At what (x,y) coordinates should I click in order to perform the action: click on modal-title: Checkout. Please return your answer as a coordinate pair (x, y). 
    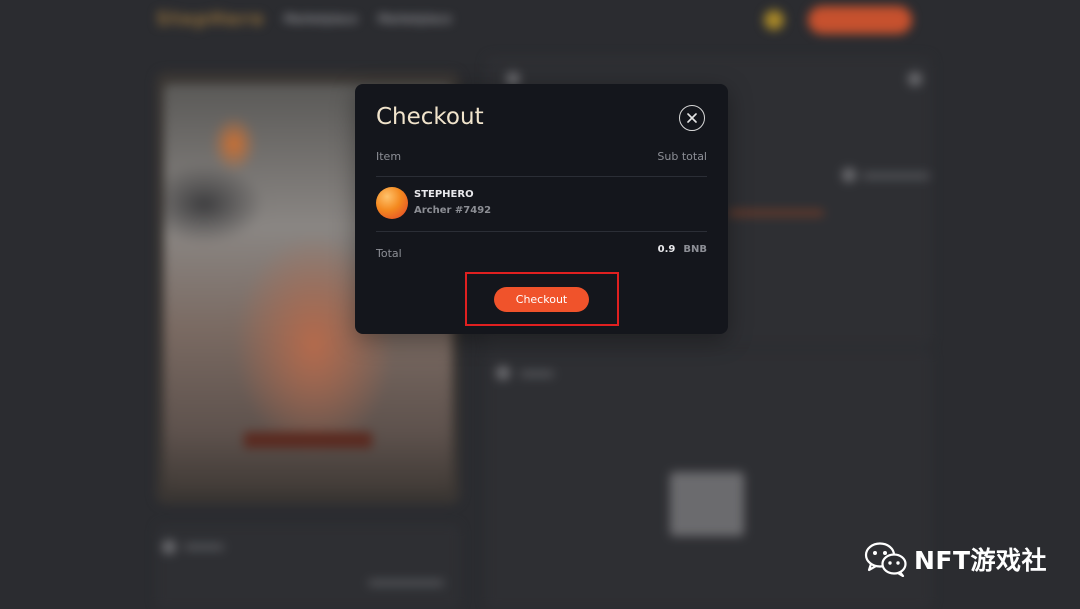
    Looking at the image, I should click on (430, 117).